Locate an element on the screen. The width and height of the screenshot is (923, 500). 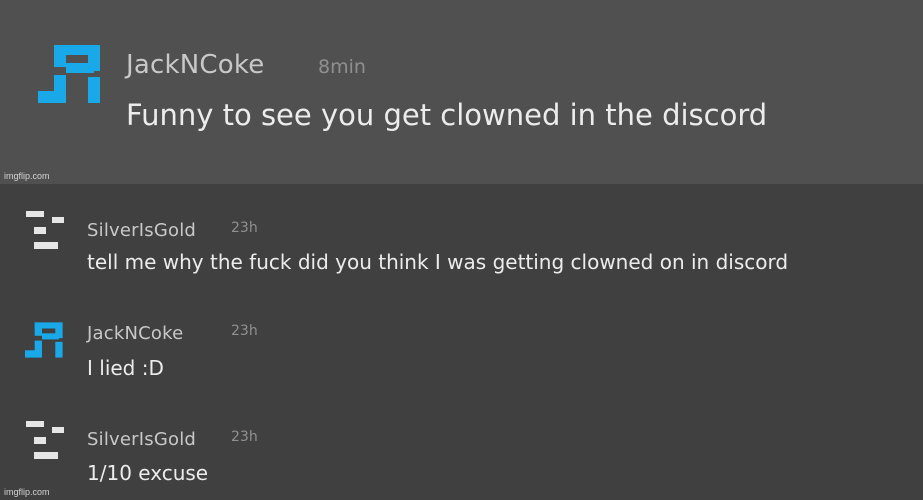
comment-text: 1/10 excuse is located at coordinates (148, 473).